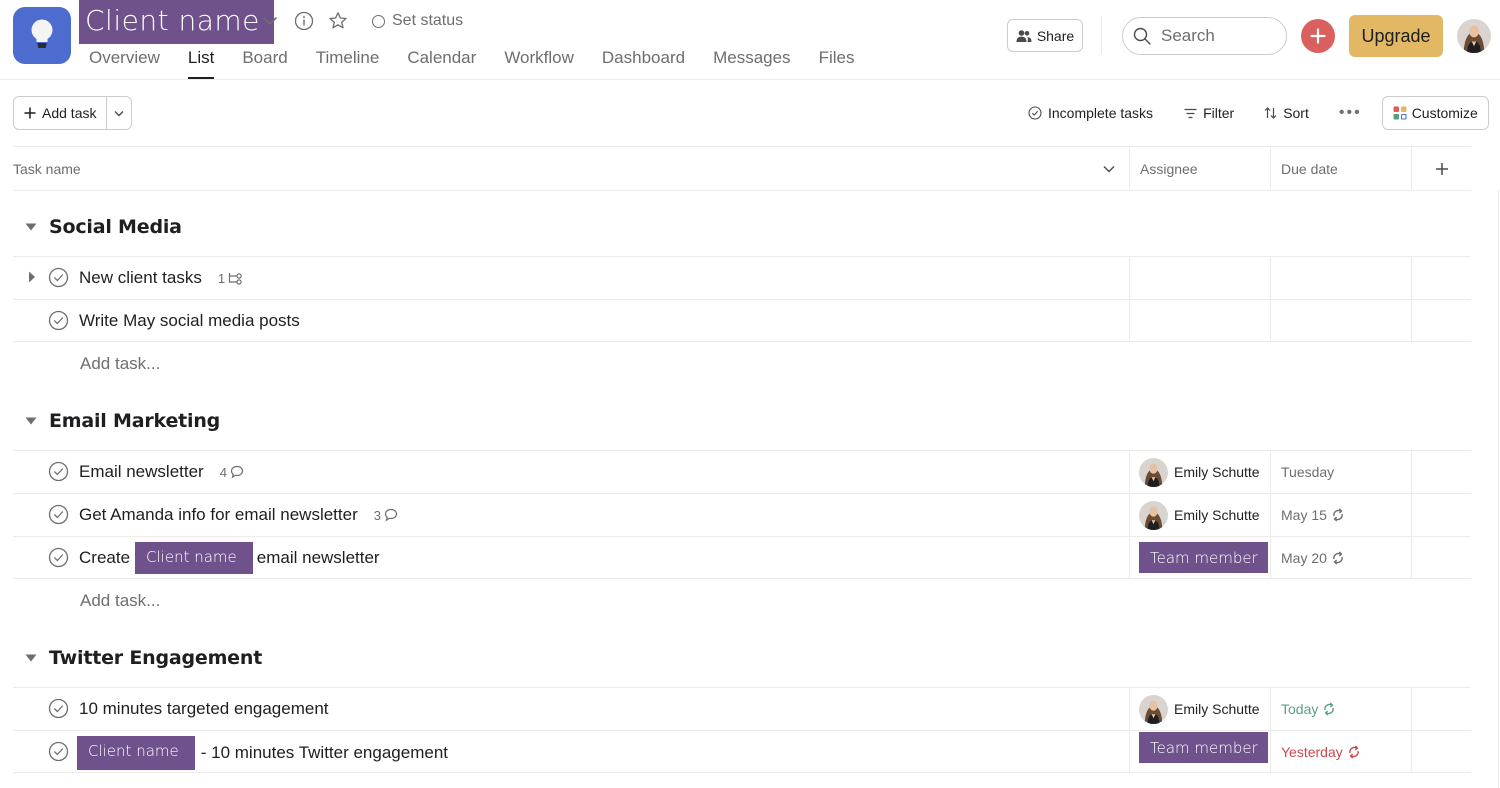 The image size is (1500, 788). I want to click on lightbulb-icon, so click(42, 33).